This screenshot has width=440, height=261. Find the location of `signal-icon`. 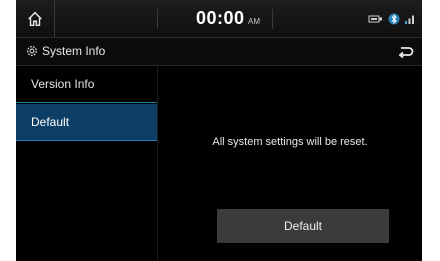

signal-icon is located at coordinates (409, 19).